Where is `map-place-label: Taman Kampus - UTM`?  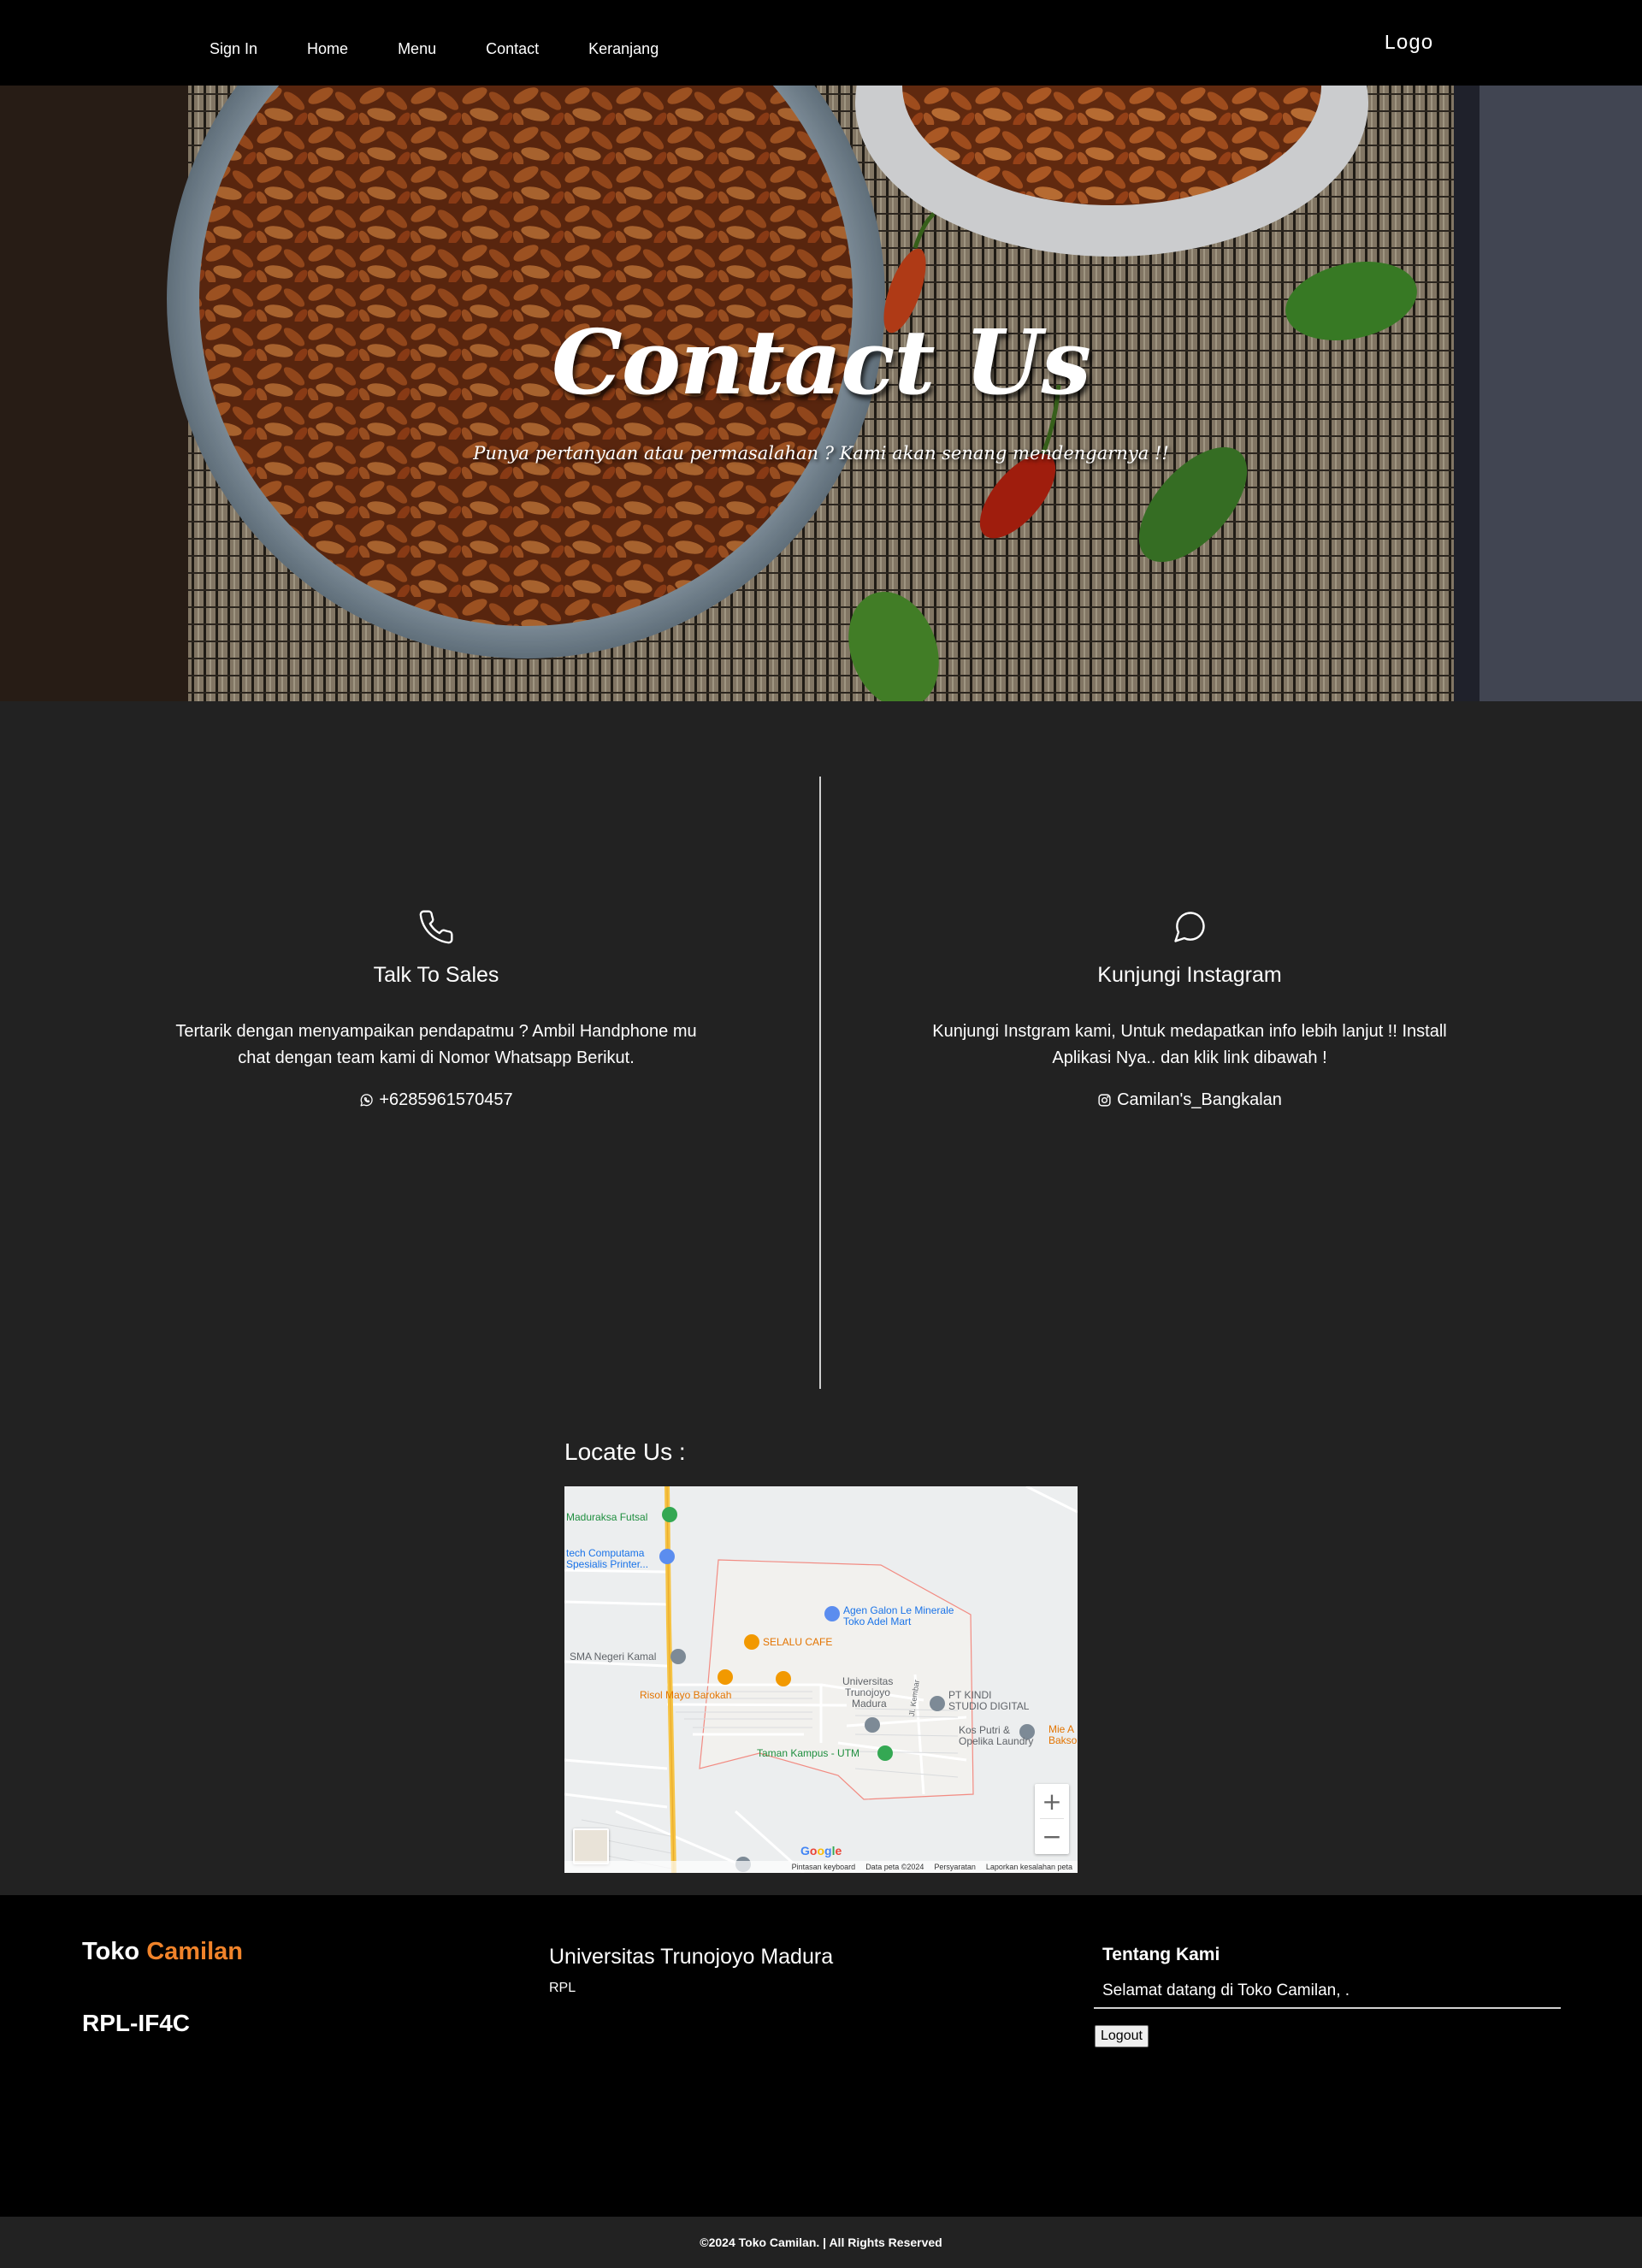
map-place-label: Taman Kampus - UTM is located at coordinates (808, 1753).